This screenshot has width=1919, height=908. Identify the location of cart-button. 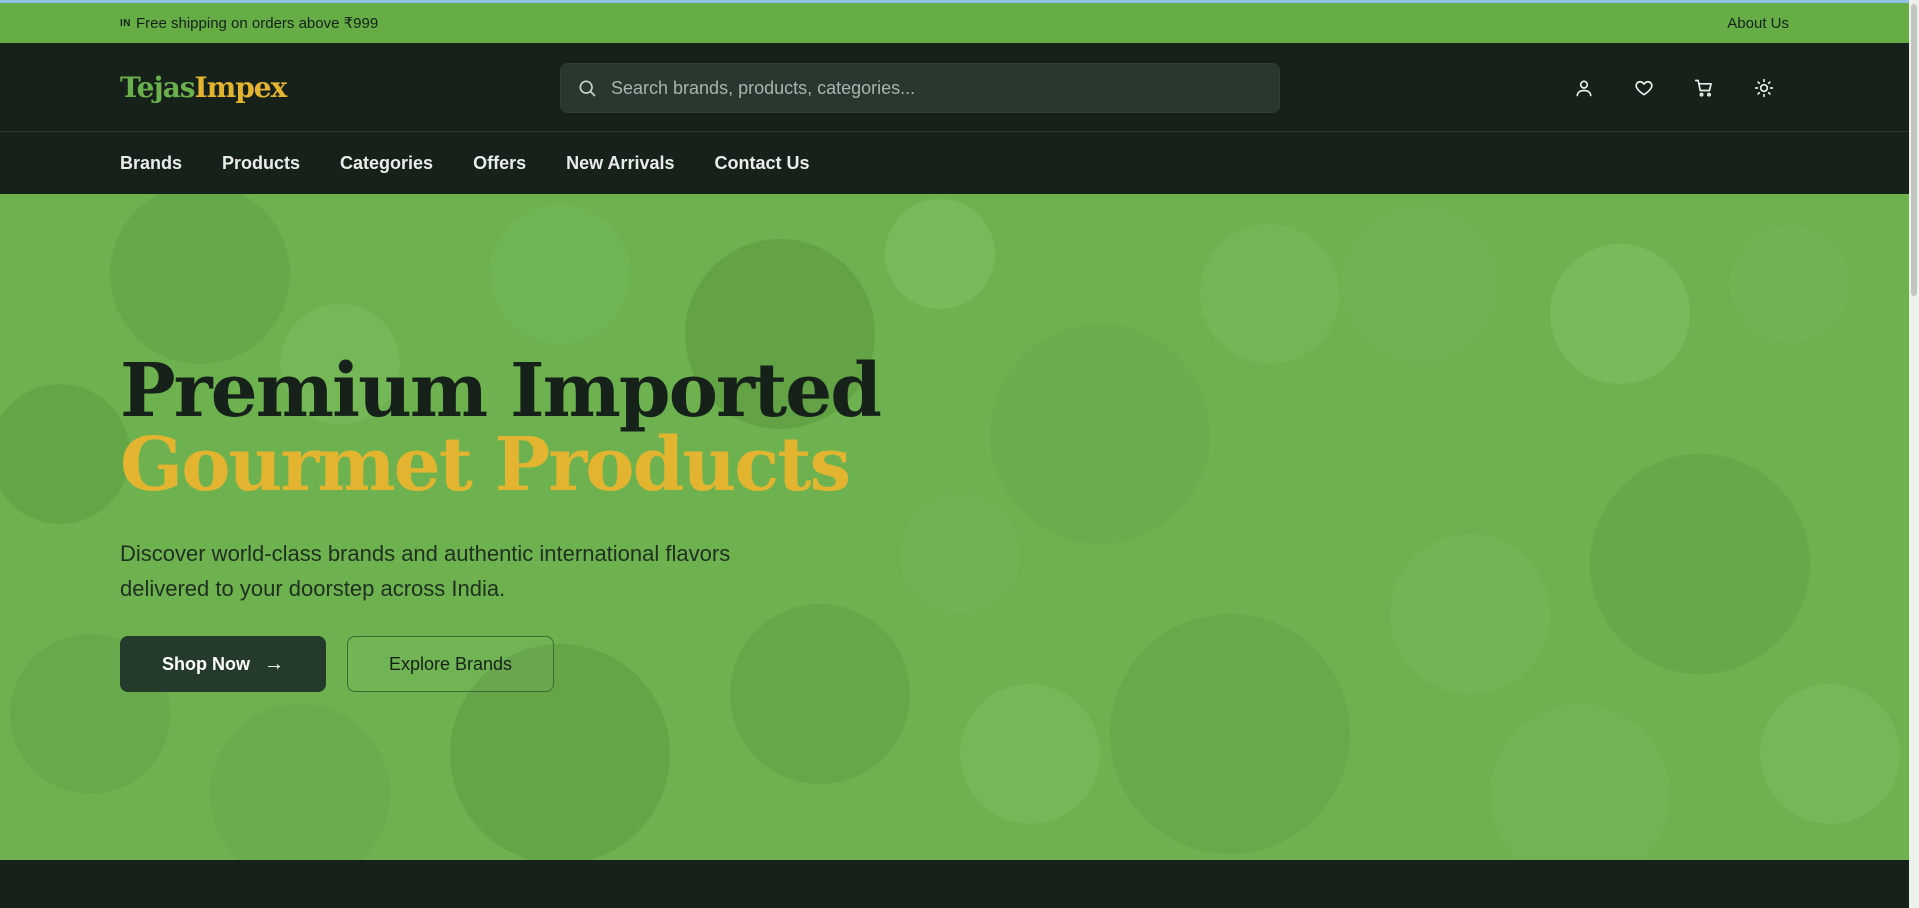
(1704, 88).